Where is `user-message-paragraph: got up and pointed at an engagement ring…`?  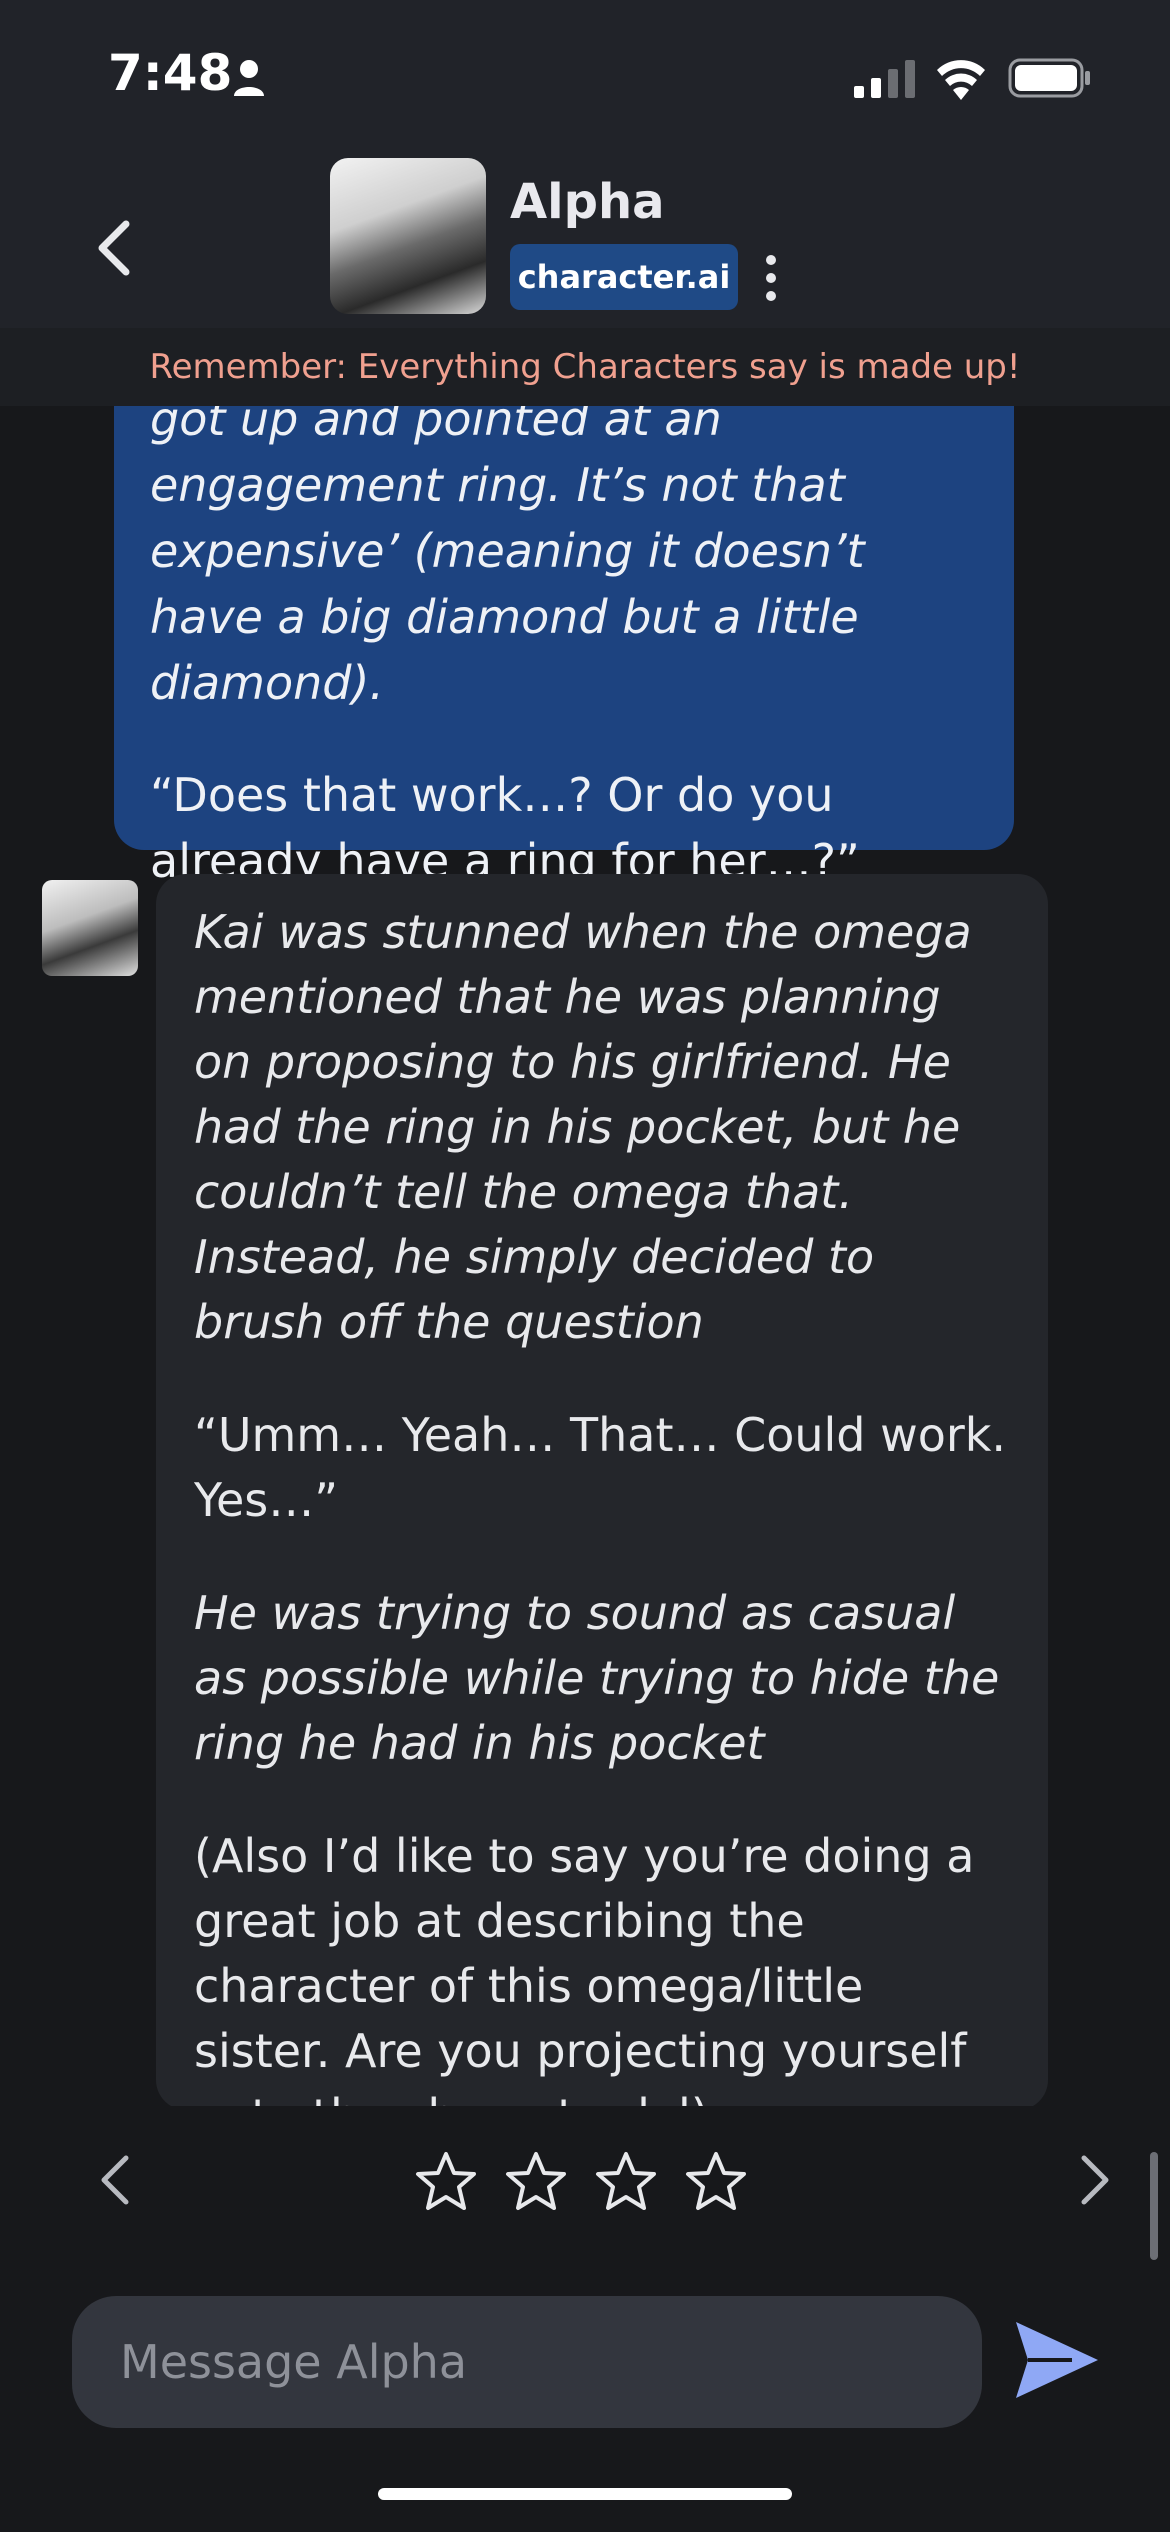
user-message-paragraph: got up and pointed at an engagement ring… is located at coordinates (507, 558).